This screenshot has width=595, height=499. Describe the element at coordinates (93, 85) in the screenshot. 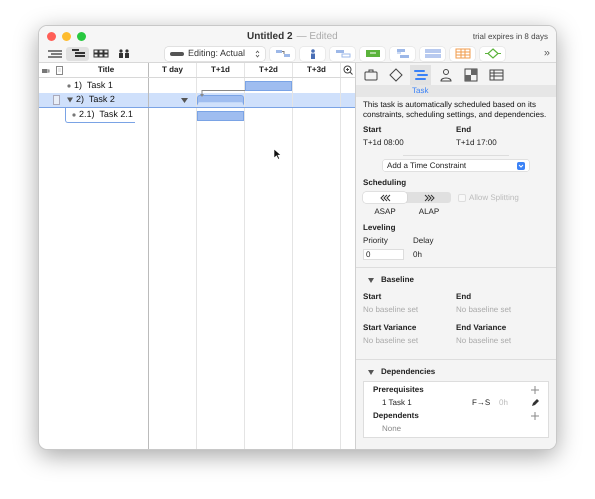

I see `task-title: 1) Task 1` at that location.